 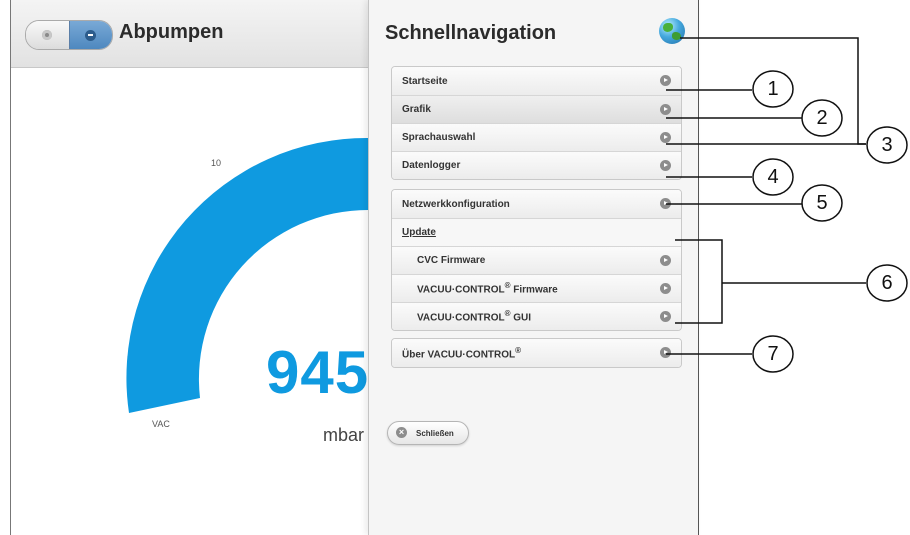 I want to click on callout-number: 2, so click(x=822, y=118).